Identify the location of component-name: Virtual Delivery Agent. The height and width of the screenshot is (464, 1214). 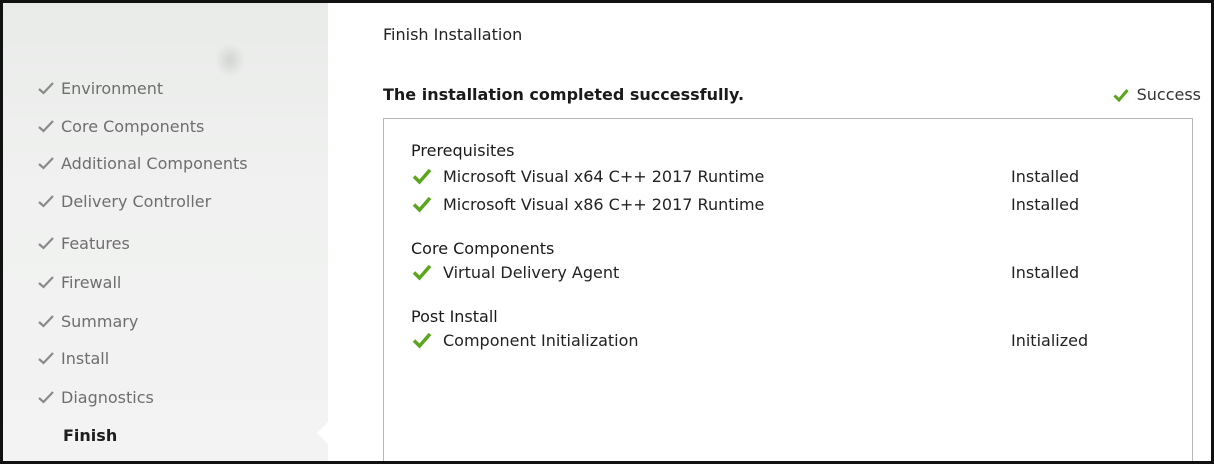
(531, 272).